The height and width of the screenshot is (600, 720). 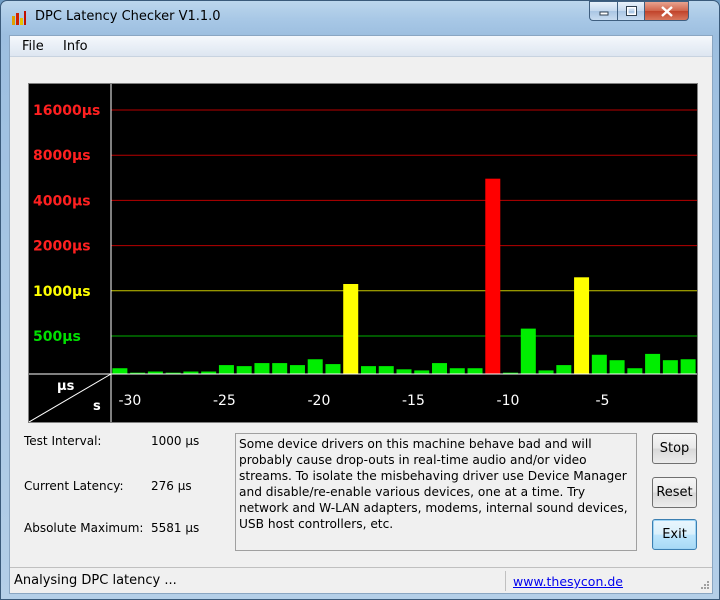 What do you see at coordinates (75, 46) in the screenshot?
I see `menu-info: Info` at bounding box center [75, 46].